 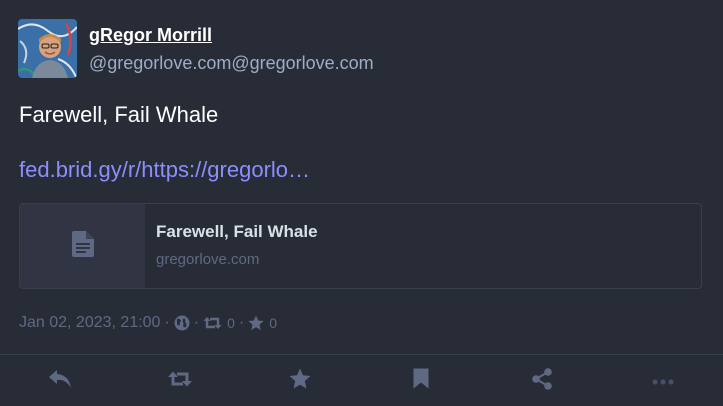 I want to click on document-icon, so click(x=82, y=246).